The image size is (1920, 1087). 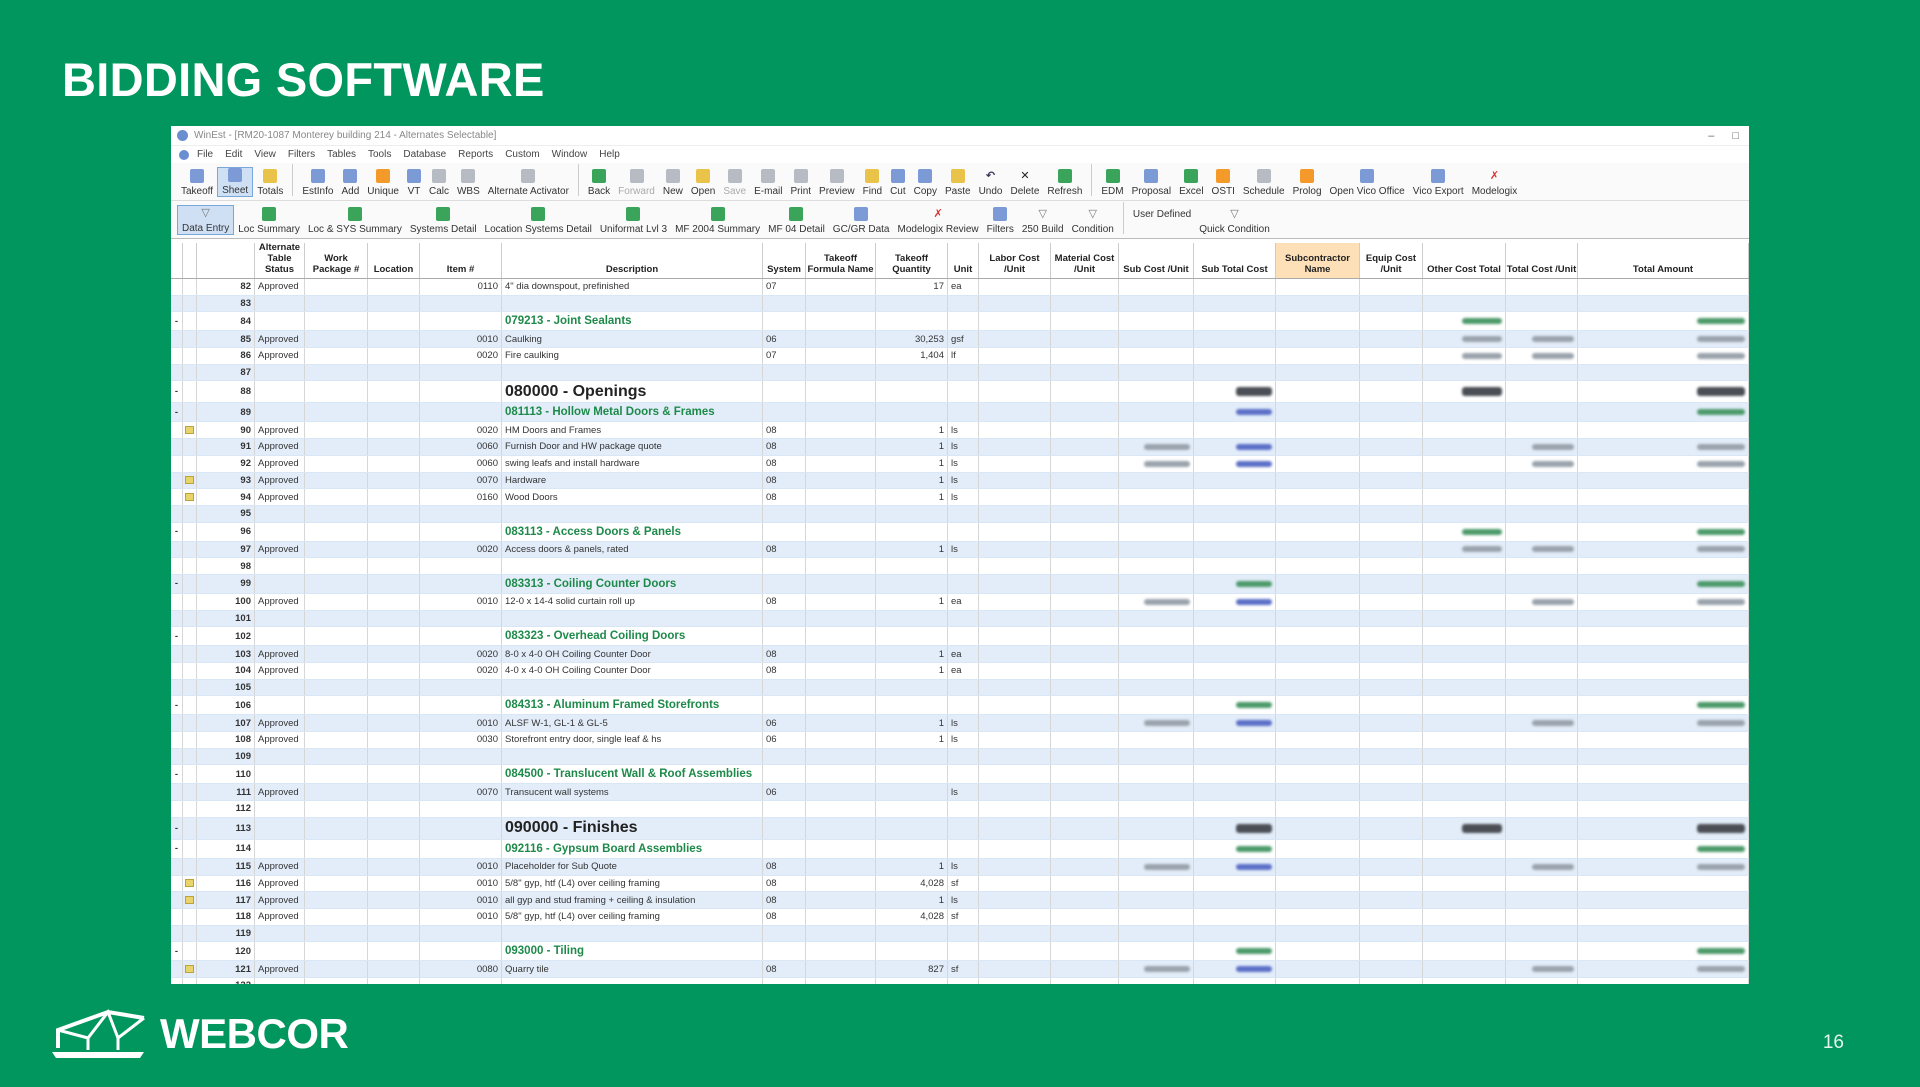 I want to click on cell-sys: 06, so click(x=784, y=740).